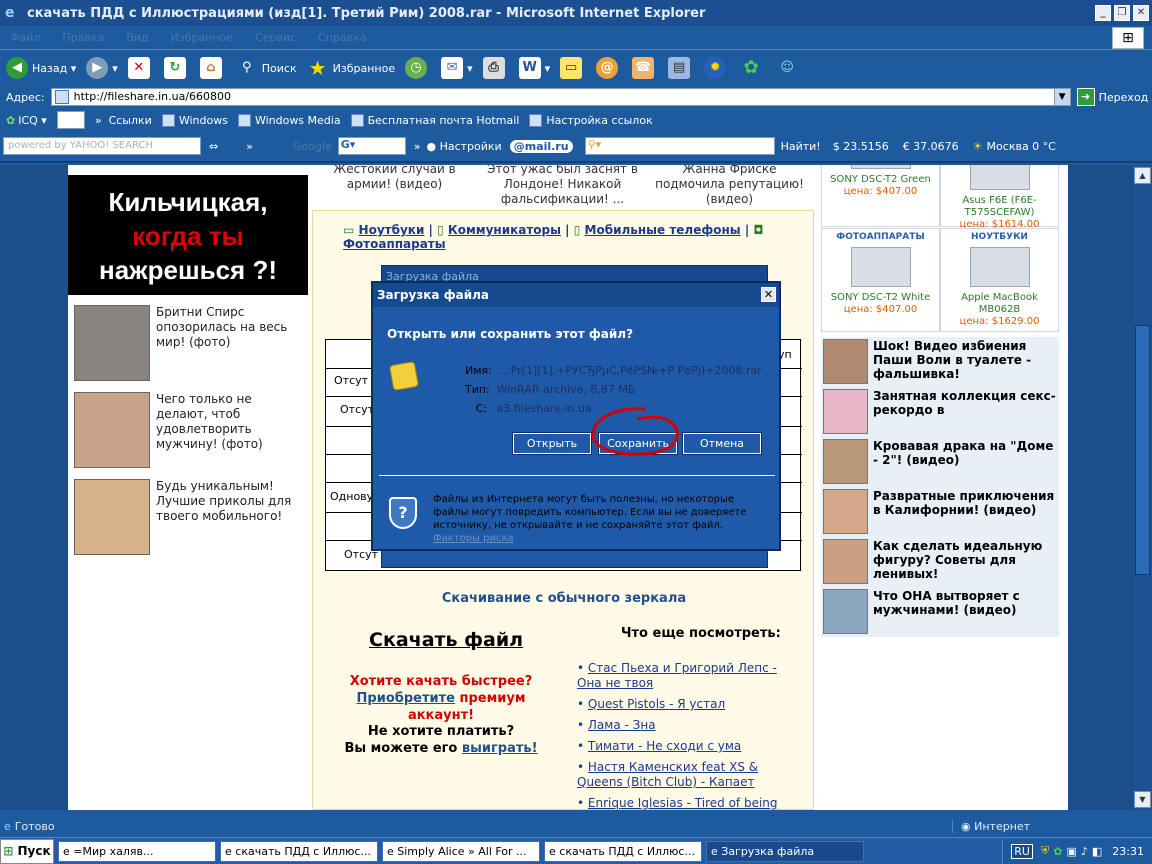 The image size is (1152, 864). What do you see at coordinates (194, 120) in the screenshot?
I see `link-windows: Windows` at bounding box center [194, 120].